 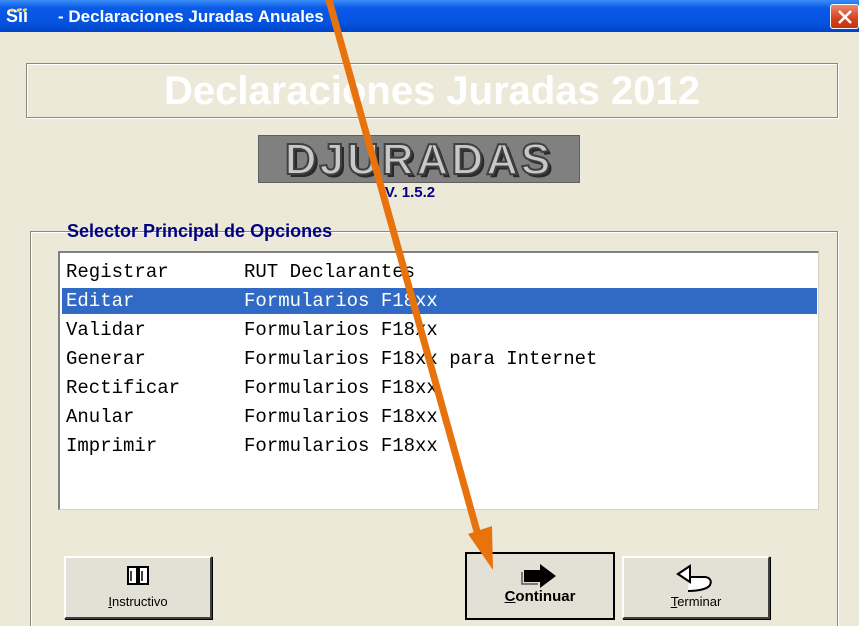 What do you see at coordinates (540, 596) in the screenshot?
I see `continuar-label: Continuar` at bounding box center [540, 596].